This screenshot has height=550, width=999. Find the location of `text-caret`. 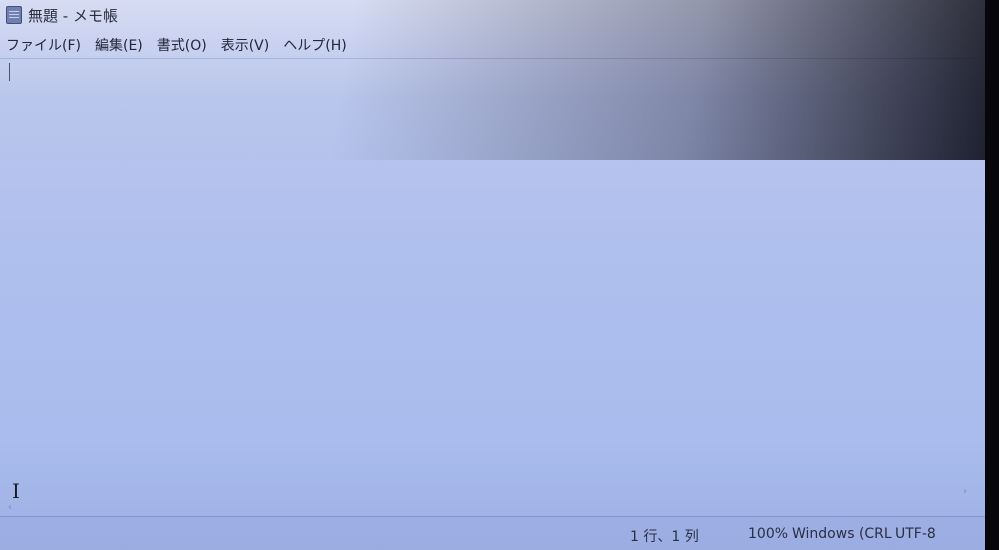

text-caret is located at coordinates (9, 72).